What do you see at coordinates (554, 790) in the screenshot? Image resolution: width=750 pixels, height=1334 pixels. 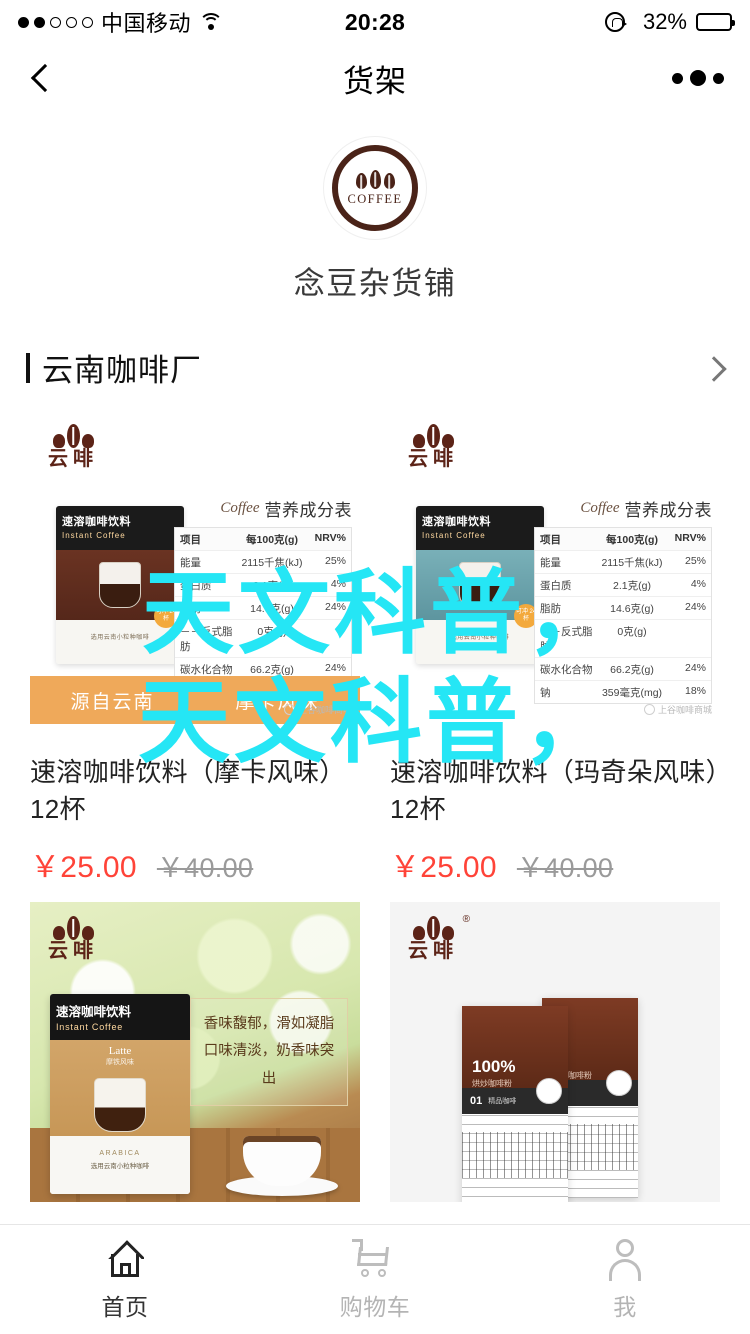 I see `product-title: 速溶咖啡饮料（玛奇朵风味）12杯` at bounding box center [554, 790].